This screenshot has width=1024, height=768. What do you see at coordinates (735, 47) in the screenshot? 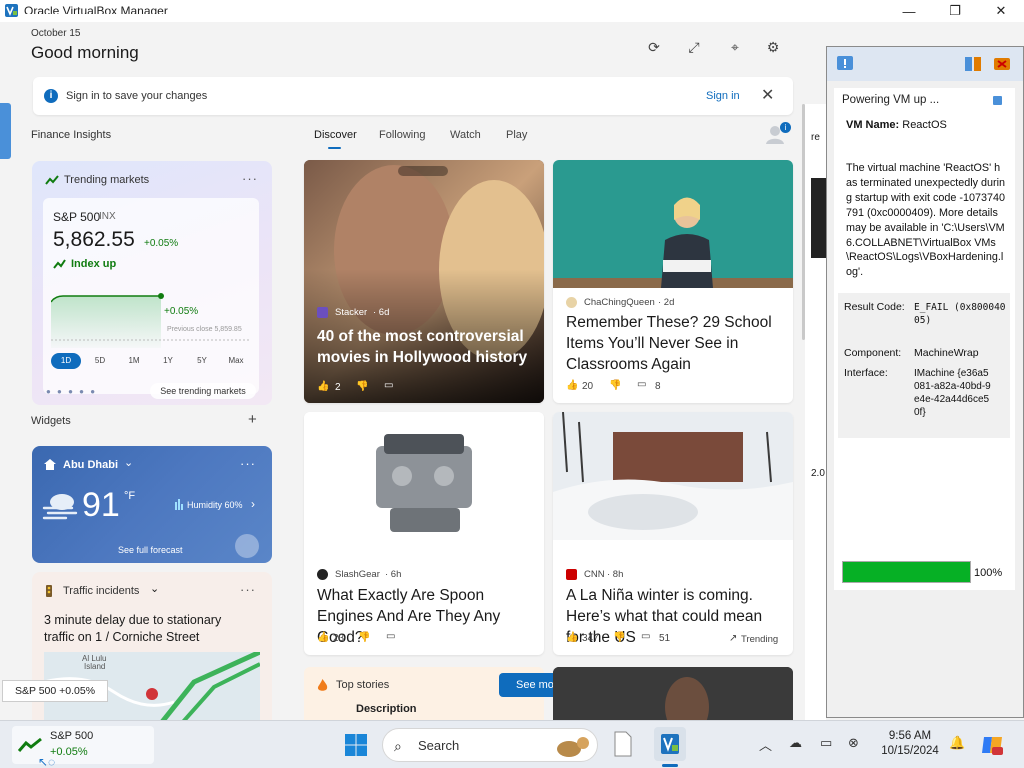
I see `pin-icon: ⌖` at bounding box center [735, 47].